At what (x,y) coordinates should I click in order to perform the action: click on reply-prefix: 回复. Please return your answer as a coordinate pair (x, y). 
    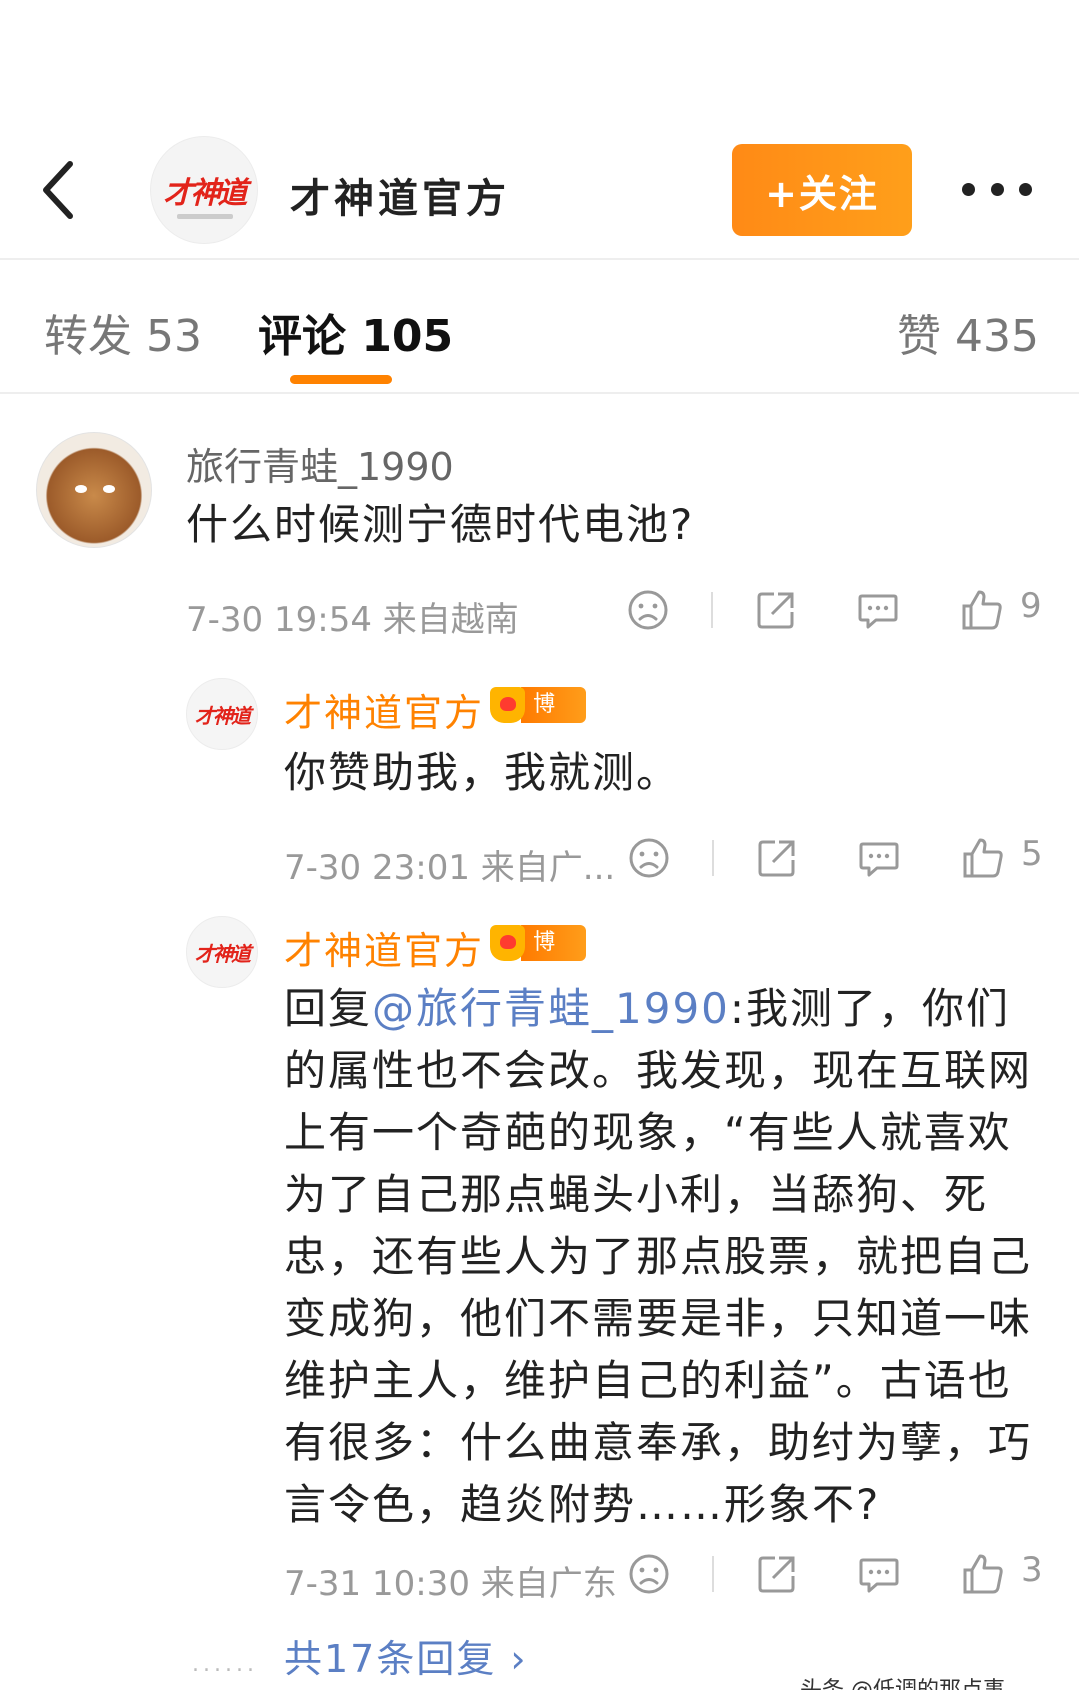
    Looking at the image, I should click on (328, 1008).